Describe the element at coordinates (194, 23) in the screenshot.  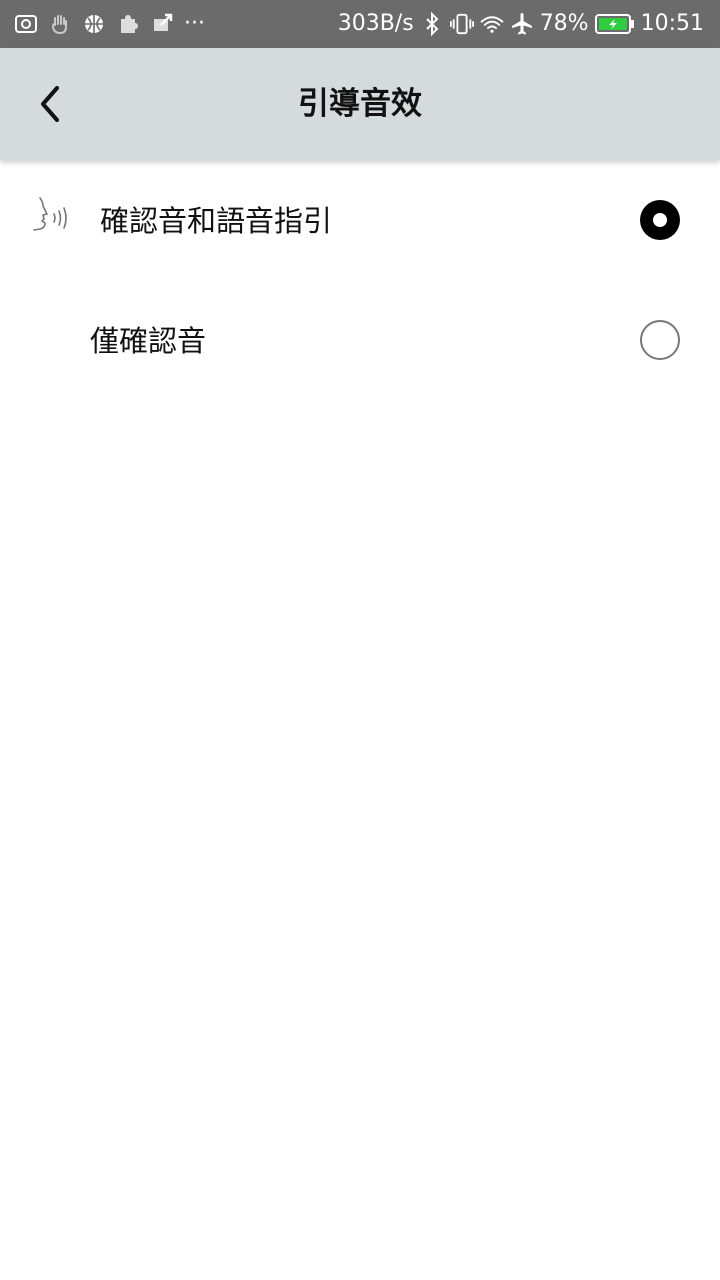
I see `more-notifications-indicator: ···` at that location.